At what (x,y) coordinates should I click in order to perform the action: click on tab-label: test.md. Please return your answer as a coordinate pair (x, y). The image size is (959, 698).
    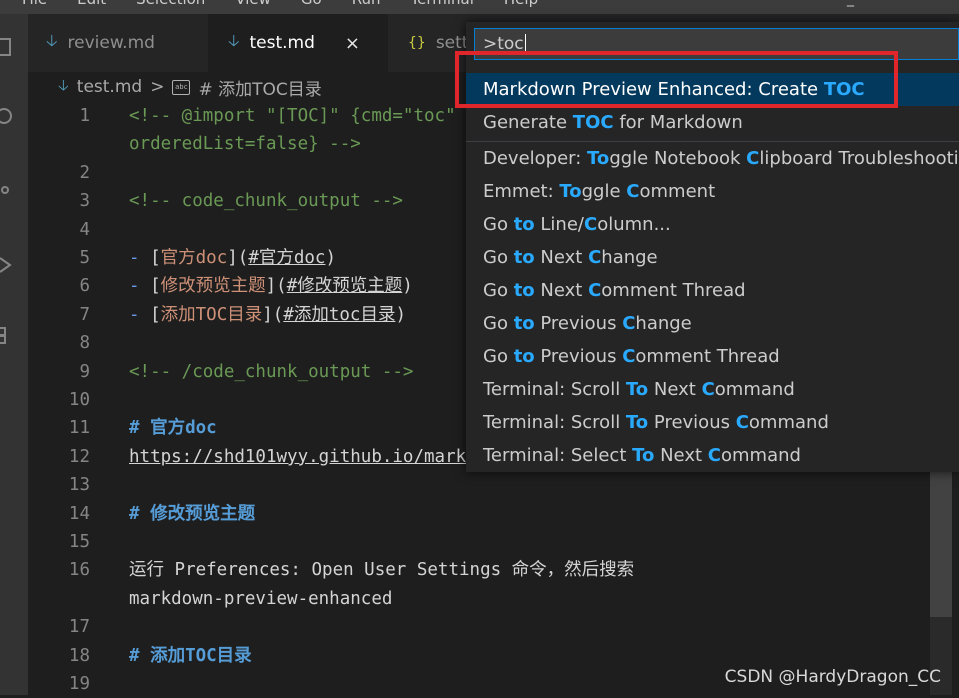
    Looking at the image, I should click on (282, 43).